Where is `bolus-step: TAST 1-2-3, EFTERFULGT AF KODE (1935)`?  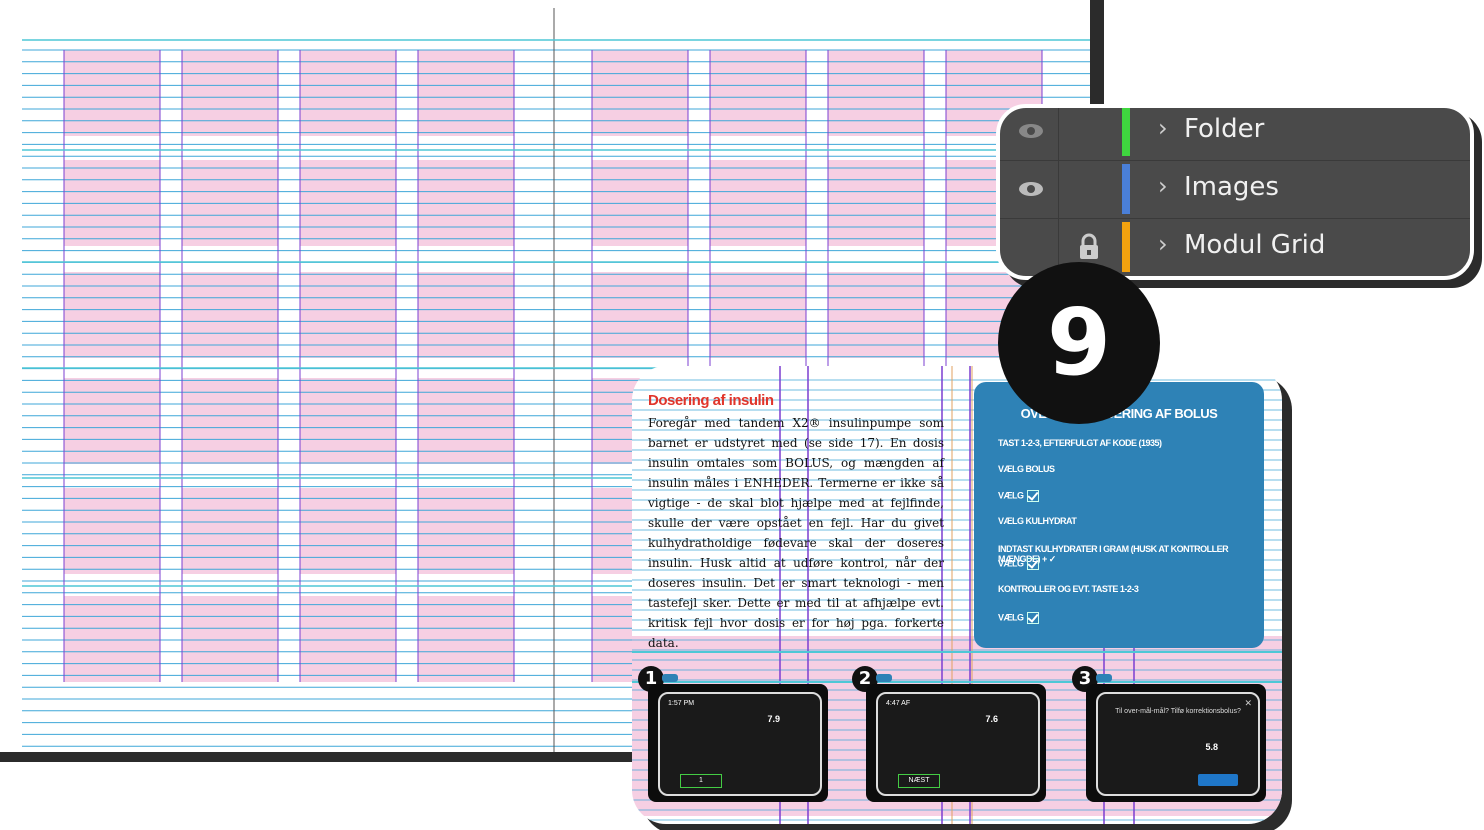 bolus-step: TAST 1-2-3, EFTERFULGT AF KODE (1935) is located at coordinates (1080, 443).